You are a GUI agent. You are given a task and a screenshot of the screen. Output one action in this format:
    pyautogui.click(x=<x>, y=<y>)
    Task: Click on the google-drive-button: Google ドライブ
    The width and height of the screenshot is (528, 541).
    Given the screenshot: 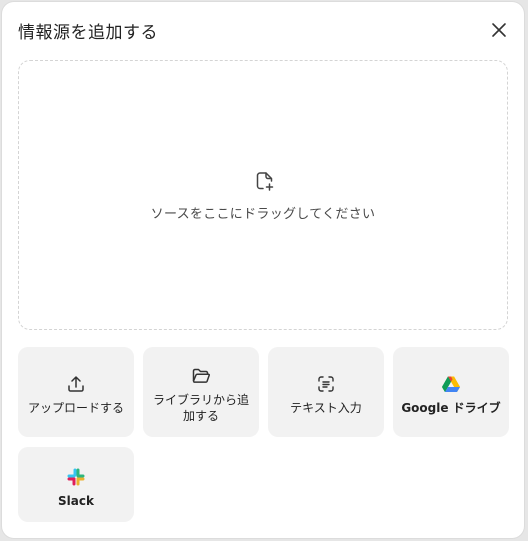 What is the action you would take?
    pyautogui.click(x=451, y=392)
    